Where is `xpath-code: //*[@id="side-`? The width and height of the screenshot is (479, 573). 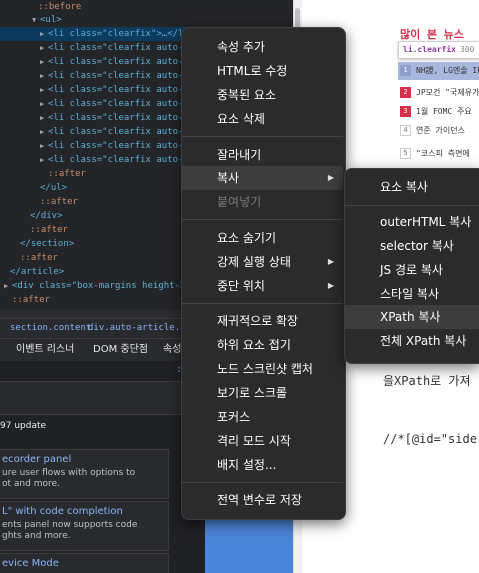 xpath-code: //*[@id="side- is located at coordinates (431, 439).